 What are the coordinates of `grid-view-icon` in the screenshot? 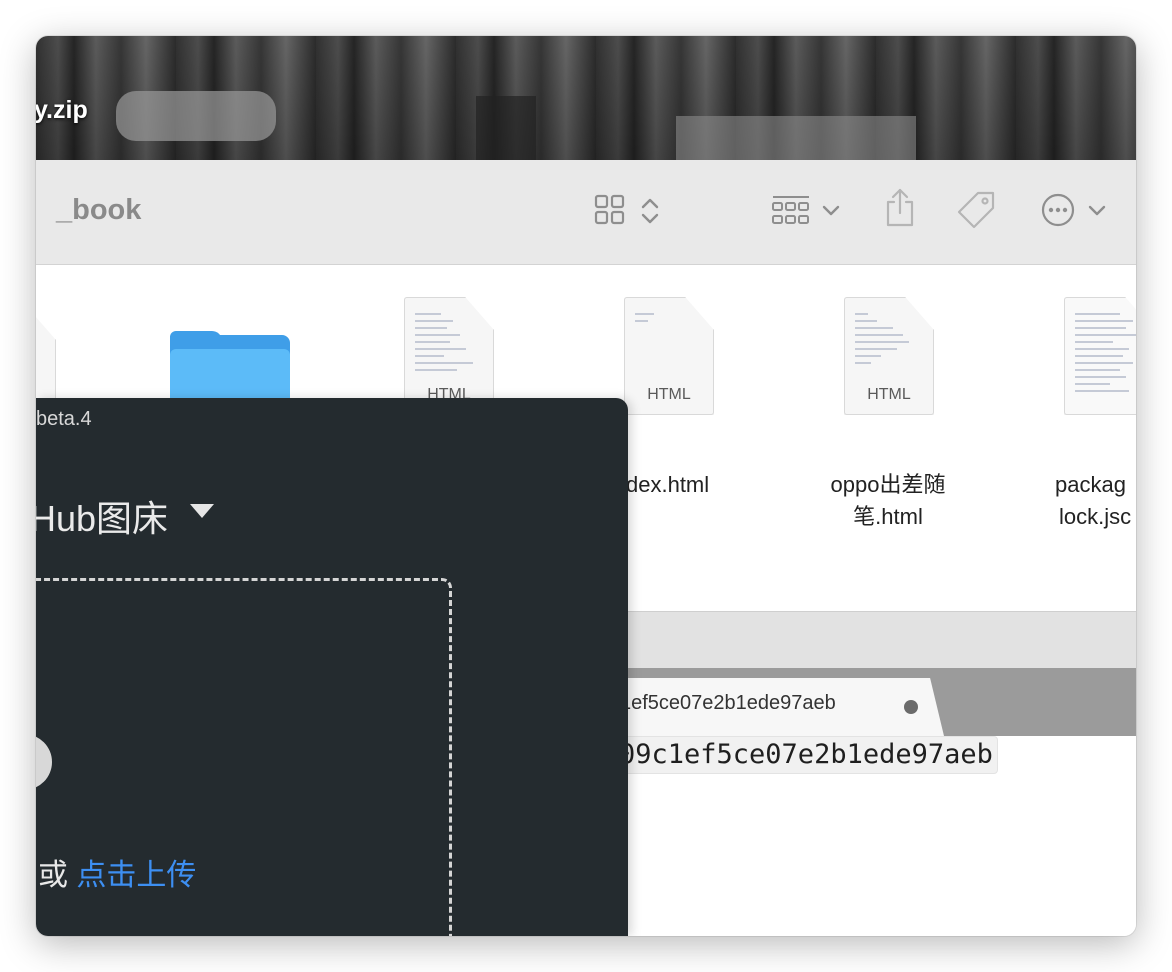 It's located at (610, 212).